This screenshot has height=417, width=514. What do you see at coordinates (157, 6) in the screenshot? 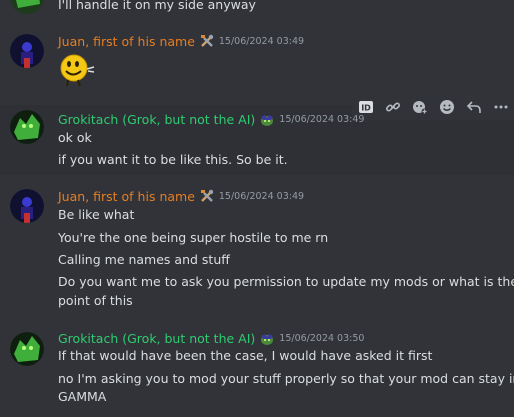
I see `message-text: I'll handle it on my side anyway` at bounding box center [157, 6].